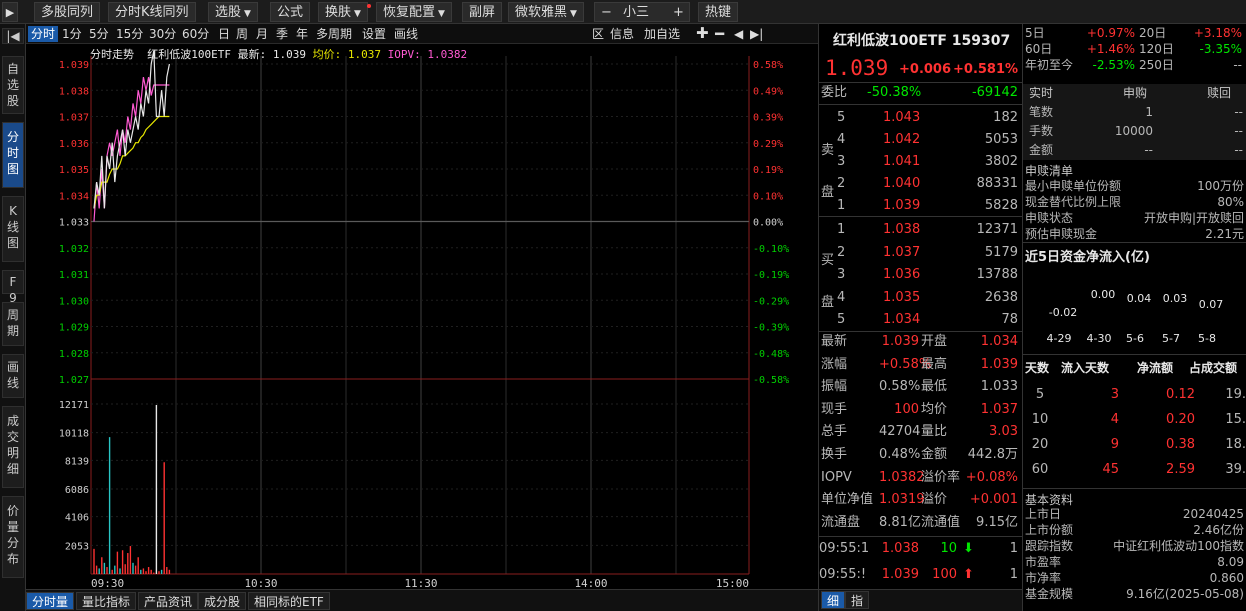 This screenshot has height=611, width=1246. Describe the element at coordinates (841, 252) in the screenshot. I see `level-number: 2` at that location.